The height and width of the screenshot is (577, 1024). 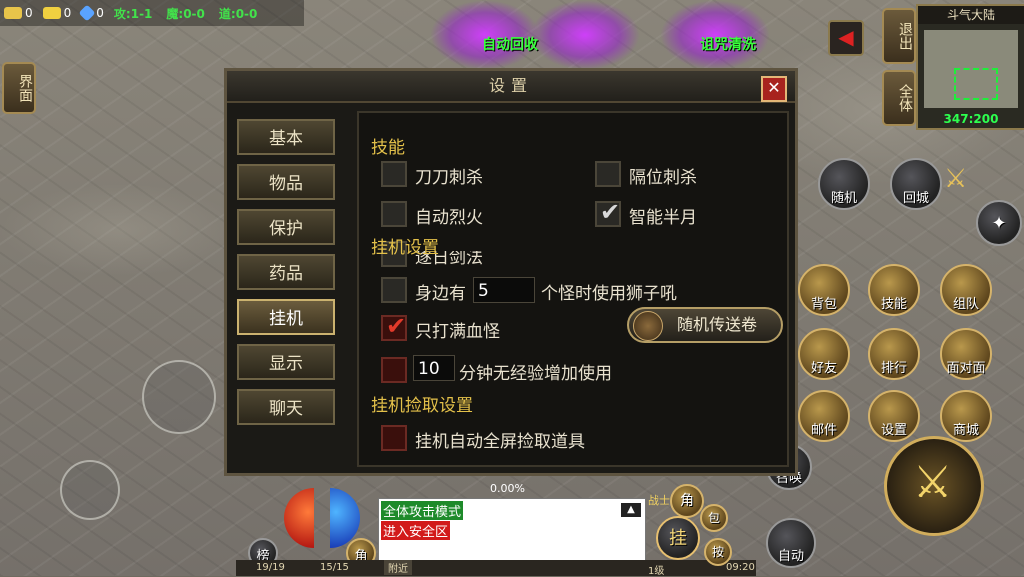 What do you see at coordinates (894, 290) in the screenshot?
I see `skill-button: 技能` at bounding box center [894, 290].